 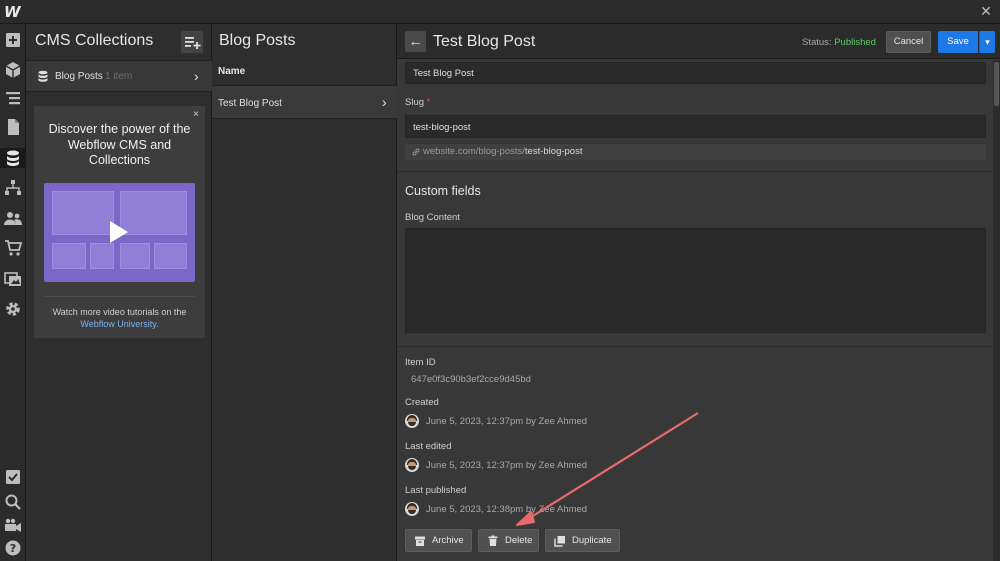 What do you see at coordinates (13, 127) in the screenshot?
I see `pages-icon` at bounding box center [13, 127].